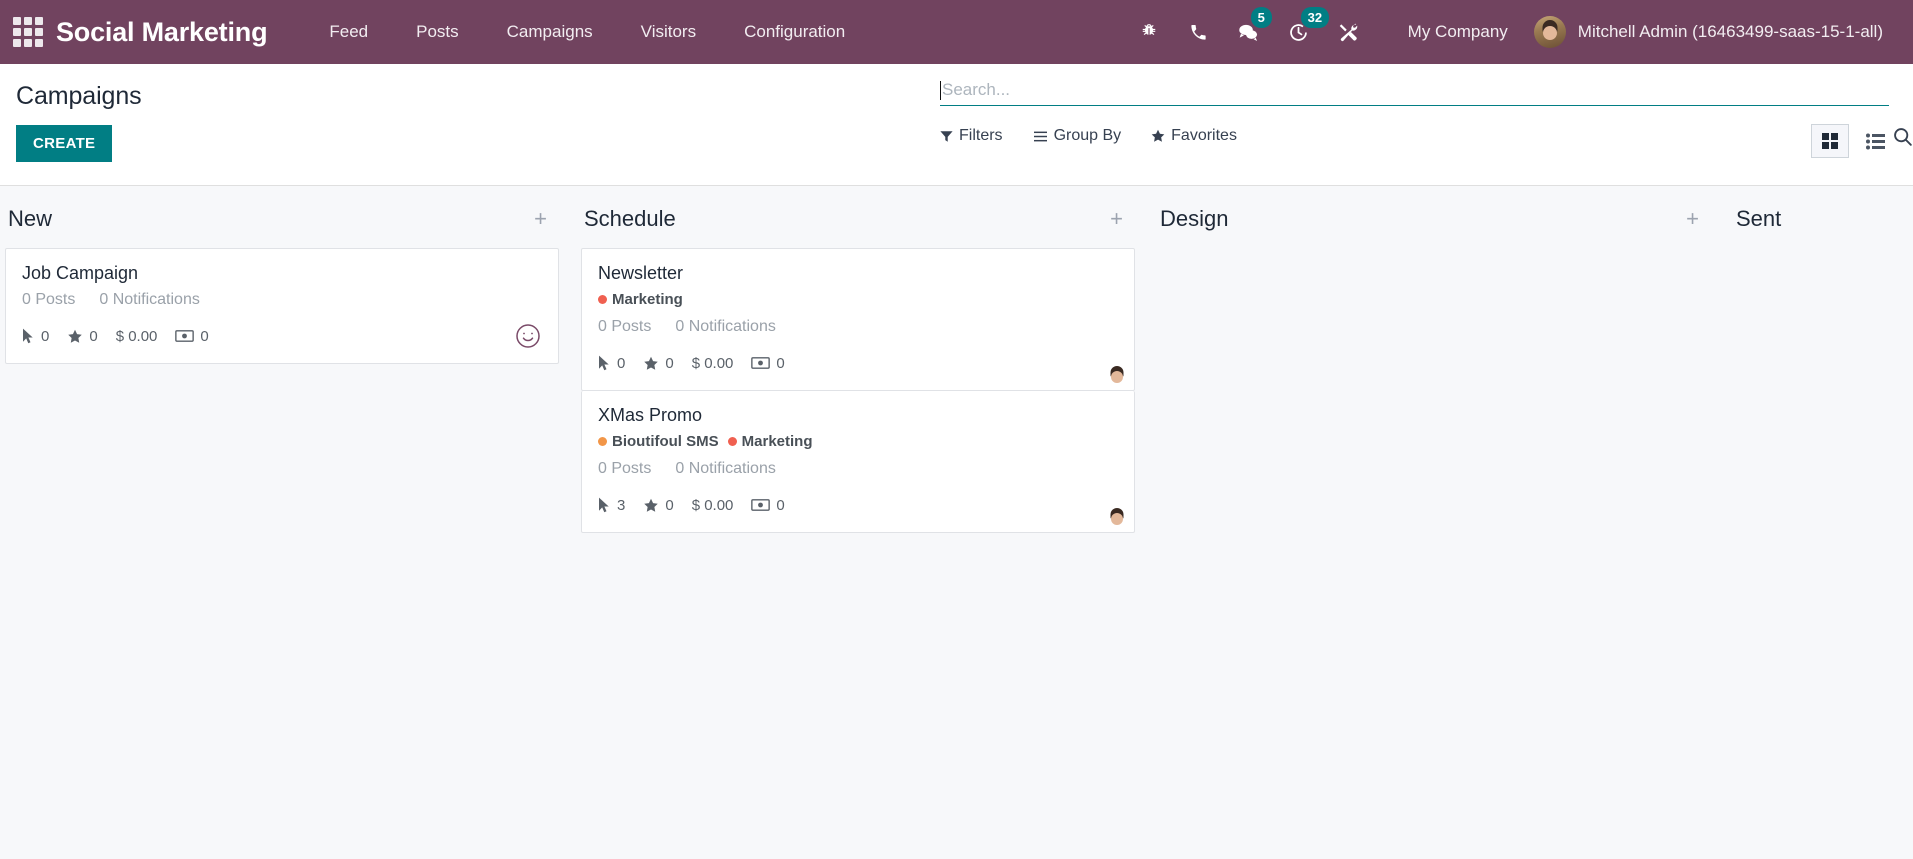 The height and width of the screenshot is (859, 1913). I want to click on list-view-button, so click(1876, 141).